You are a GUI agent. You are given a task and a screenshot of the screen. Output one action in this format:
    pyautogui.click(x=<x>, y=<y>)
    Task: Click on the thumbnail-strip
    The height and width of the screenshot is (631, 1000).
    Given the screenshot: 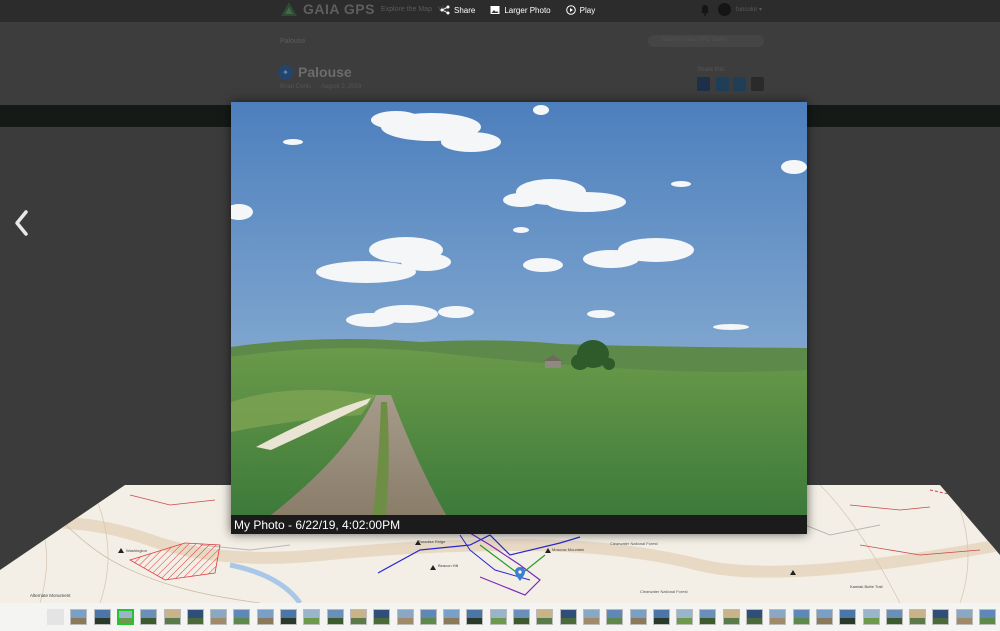 What is the action you would take?
    pyautogui.click(x=500, y=617)
    